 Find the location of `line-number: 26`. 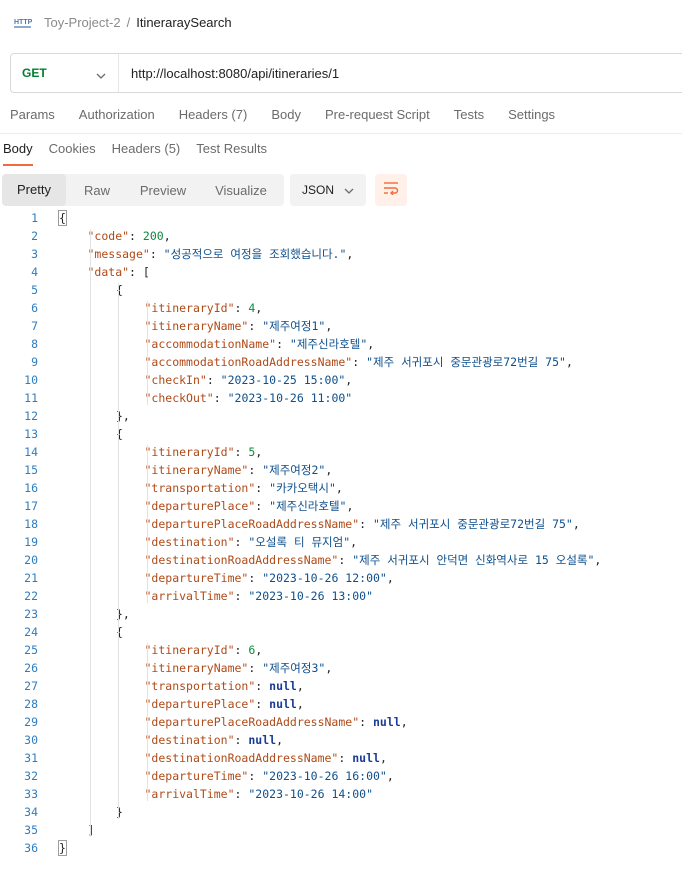

line-number: 26 is located at coordinates (31, 668).